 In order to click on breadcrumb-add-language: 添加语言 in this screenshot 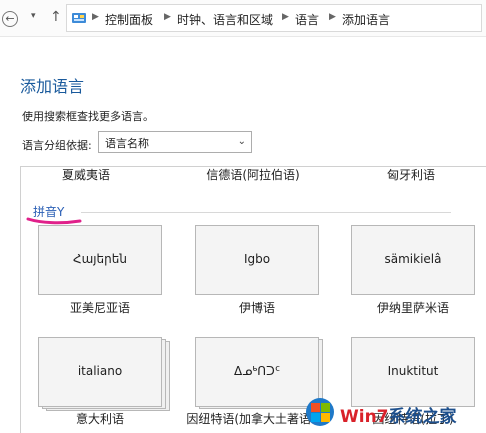, I will do `click(366, 19)`.